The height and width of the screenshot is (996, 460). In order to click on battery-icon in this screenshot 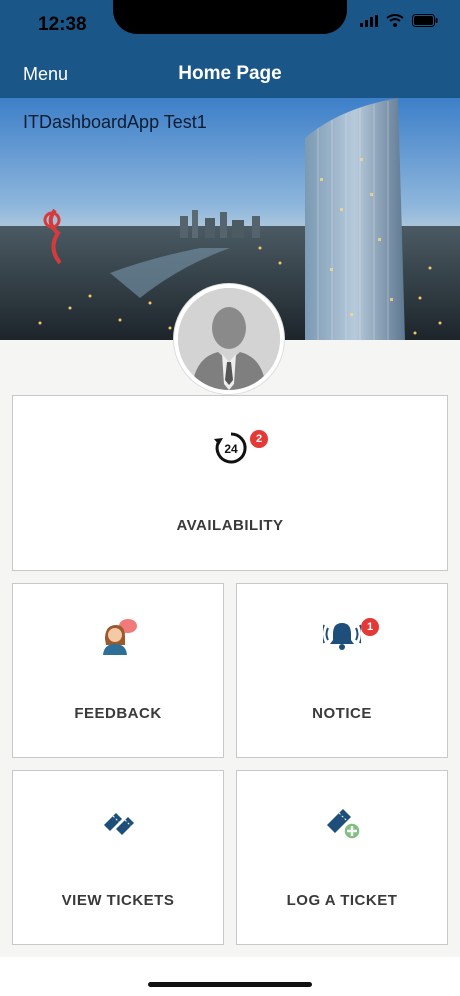, I will do `click(425, 20)`.